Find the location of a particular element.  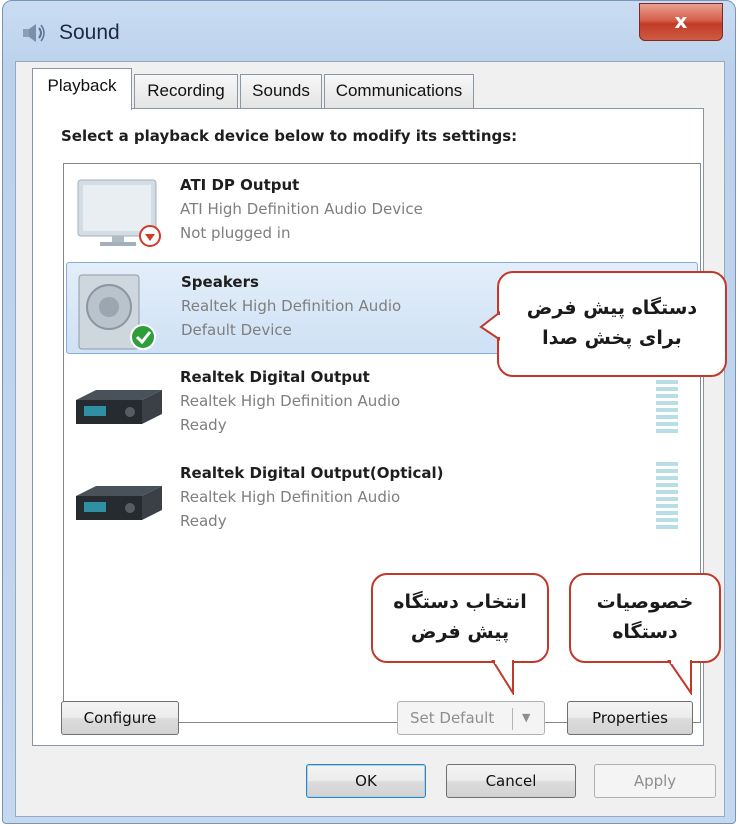

title-bar: Sound x is located at coordinates (369, 32).